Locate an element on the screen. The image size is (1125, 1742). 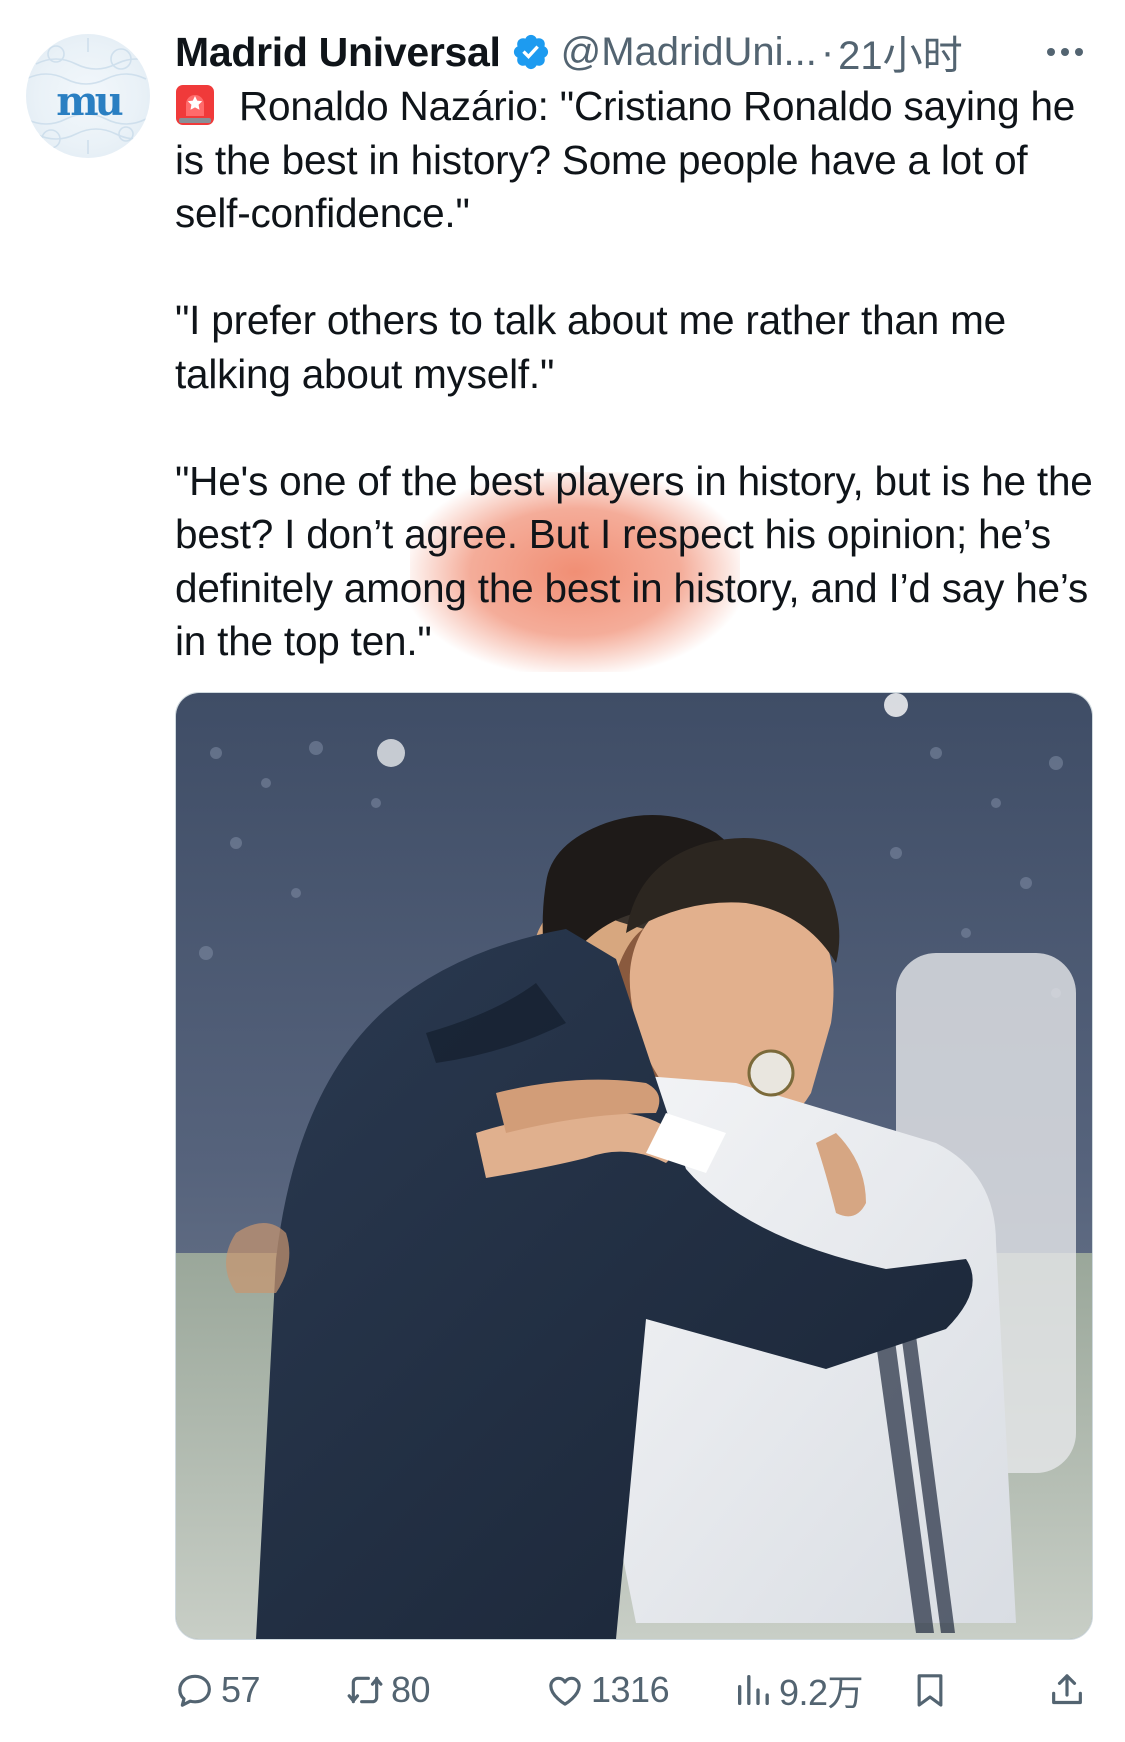
timestamp: 21小时 is located at coordinates (900, 52).